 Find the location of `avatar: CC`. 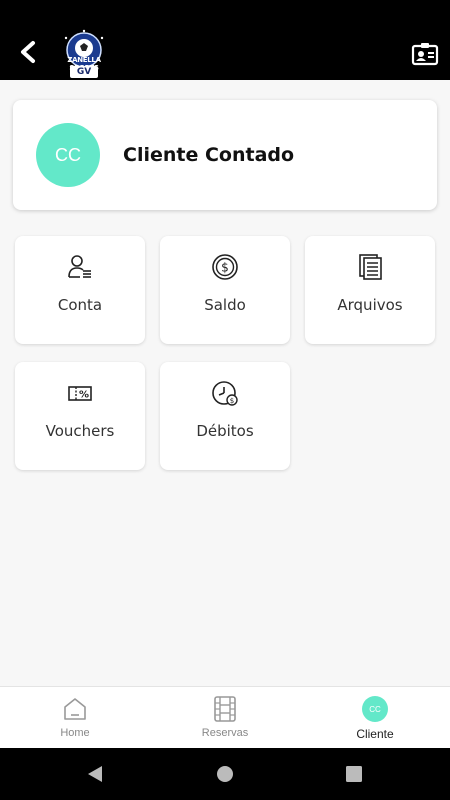

avatar: CC is located at coordinates (375, 709).